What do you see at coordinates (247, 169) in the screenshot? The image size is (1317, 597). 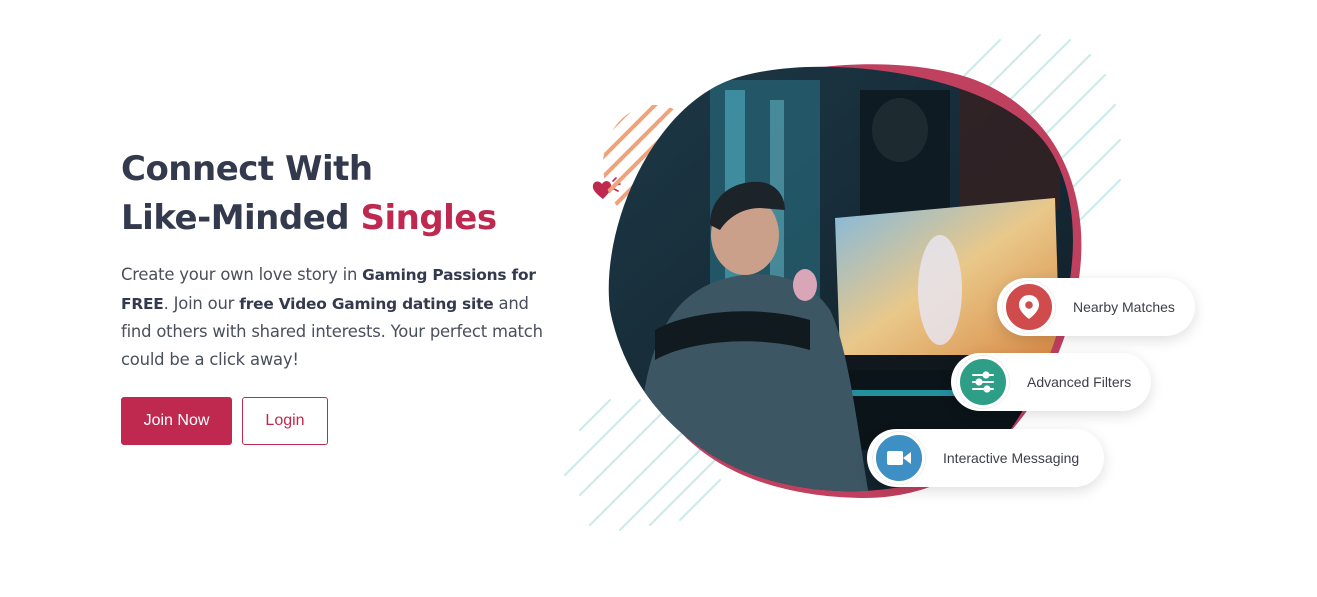 I see `headline-line-1: Connect With` at bounding box center [247, 169].